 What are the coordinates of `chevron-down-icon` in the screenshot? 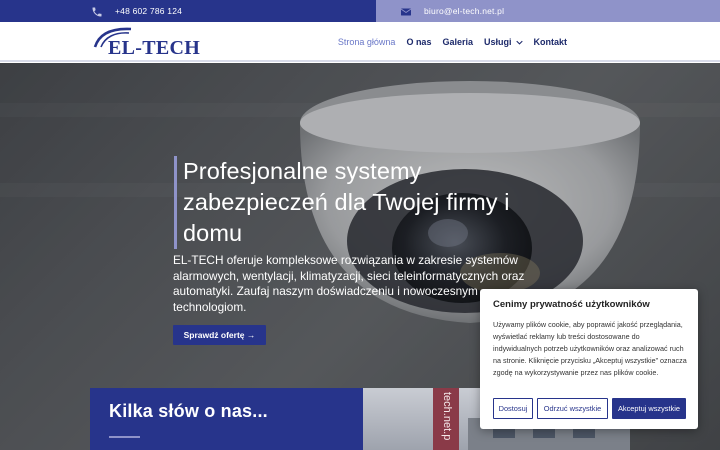 It's located at (519, 42).